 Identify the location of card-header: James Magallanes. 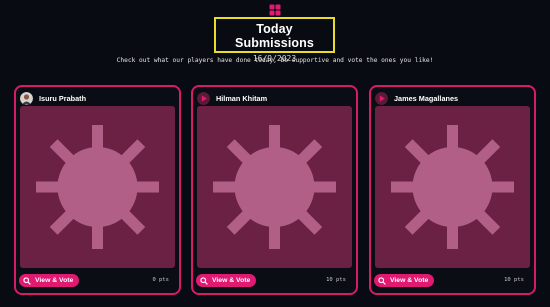
(416, 98).